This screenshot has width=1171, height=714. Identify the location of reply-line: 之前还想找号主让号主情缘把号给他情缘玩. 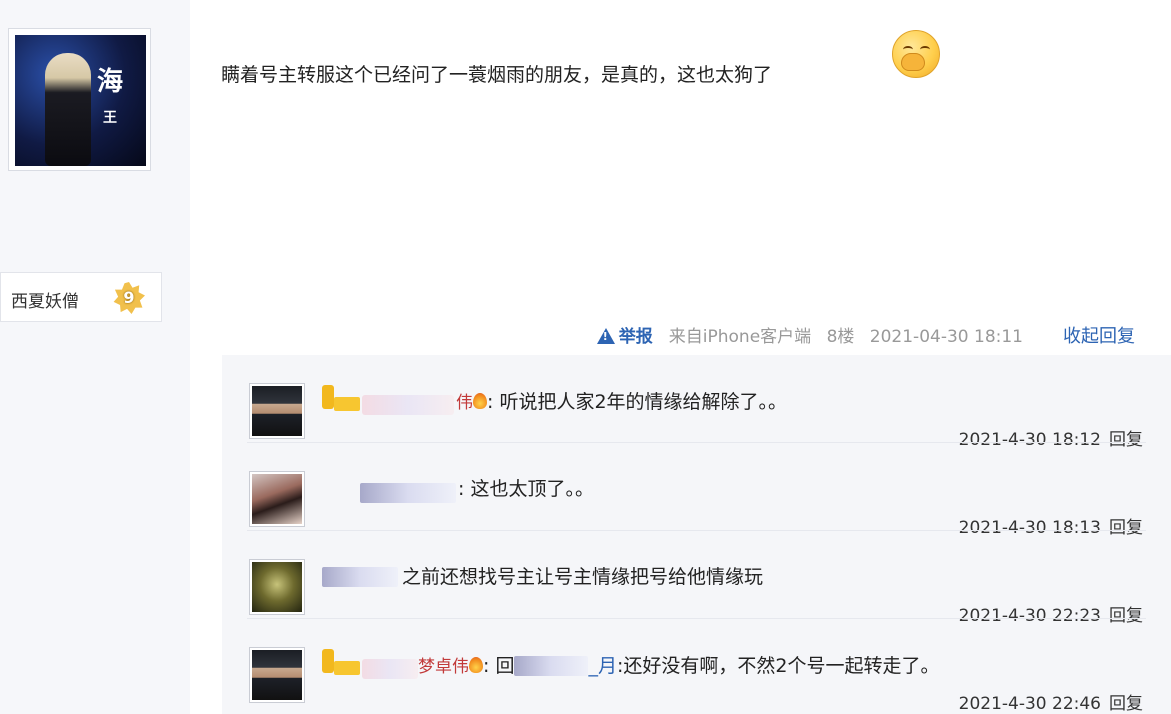
(582, 575).